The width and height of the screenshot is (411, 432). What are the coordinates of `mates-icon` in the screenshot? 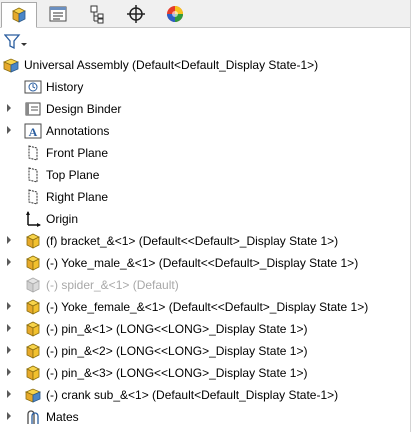 It's located at (33, 417).